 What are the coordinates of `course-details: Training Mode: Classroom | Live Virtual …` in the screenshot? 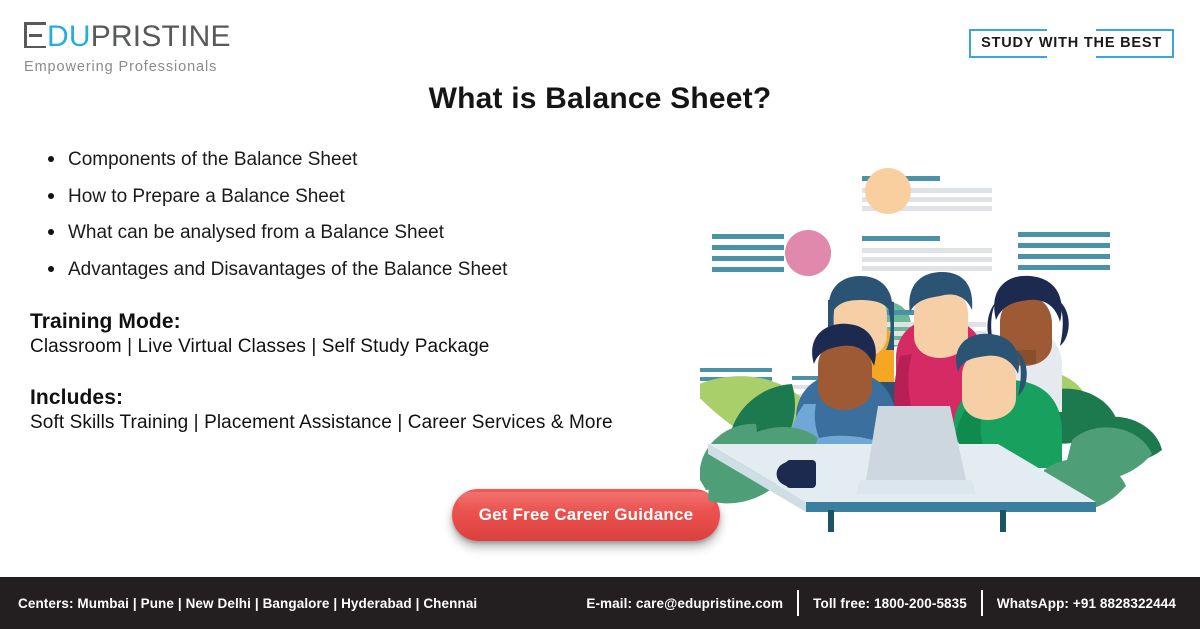 It's located at (390, 372).